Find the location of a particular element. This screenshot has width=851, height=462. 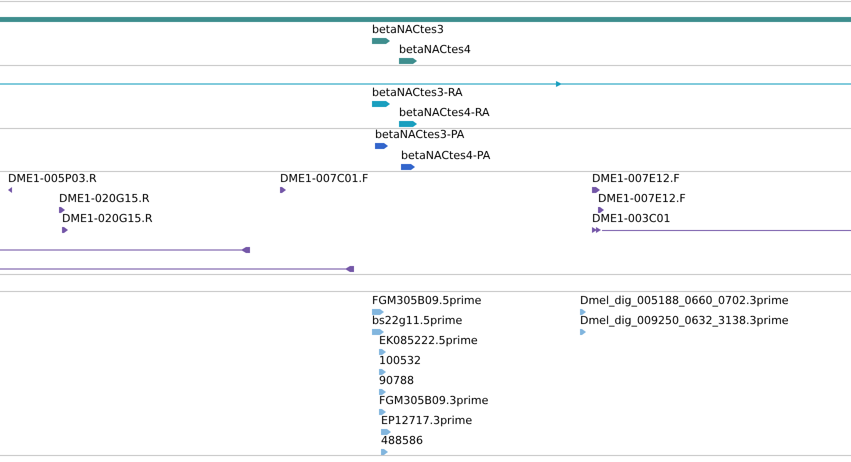

feature-label: bs22g11.5prime is located at coordinates (417, 320).